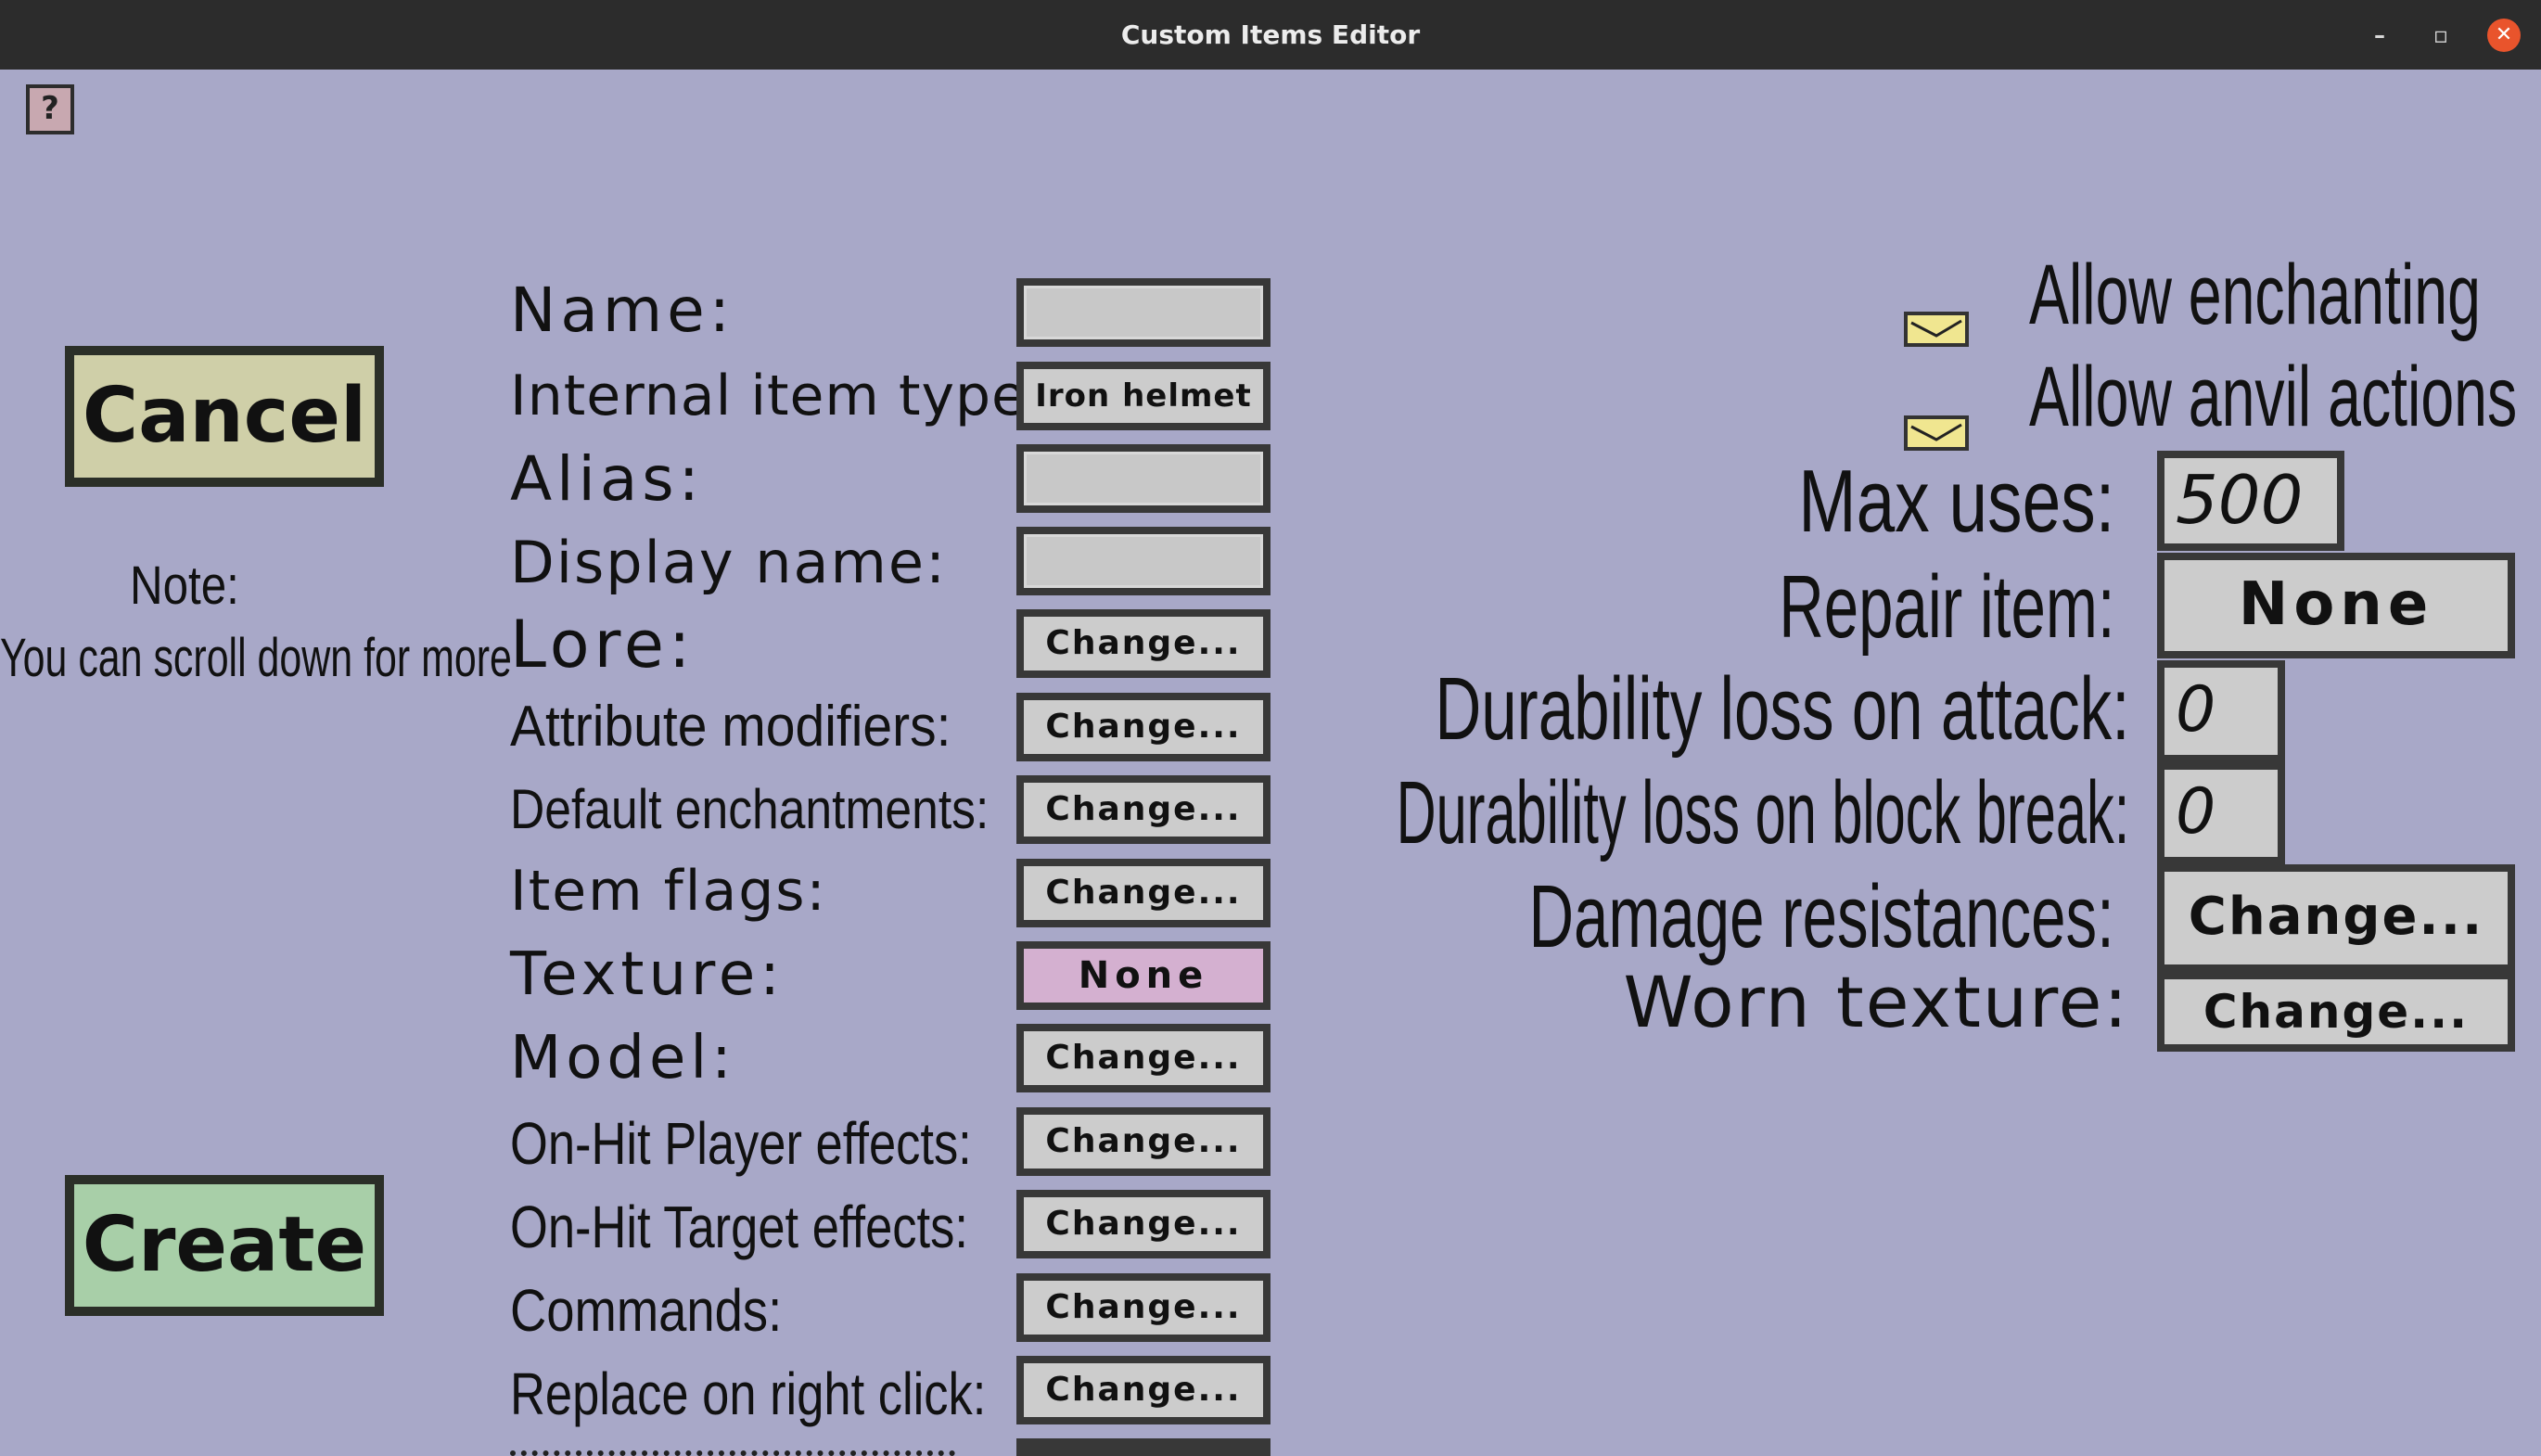  Describe the element at coordinates (2336, 605) in the screenshot. I see `repair-item-button: None` at that location.